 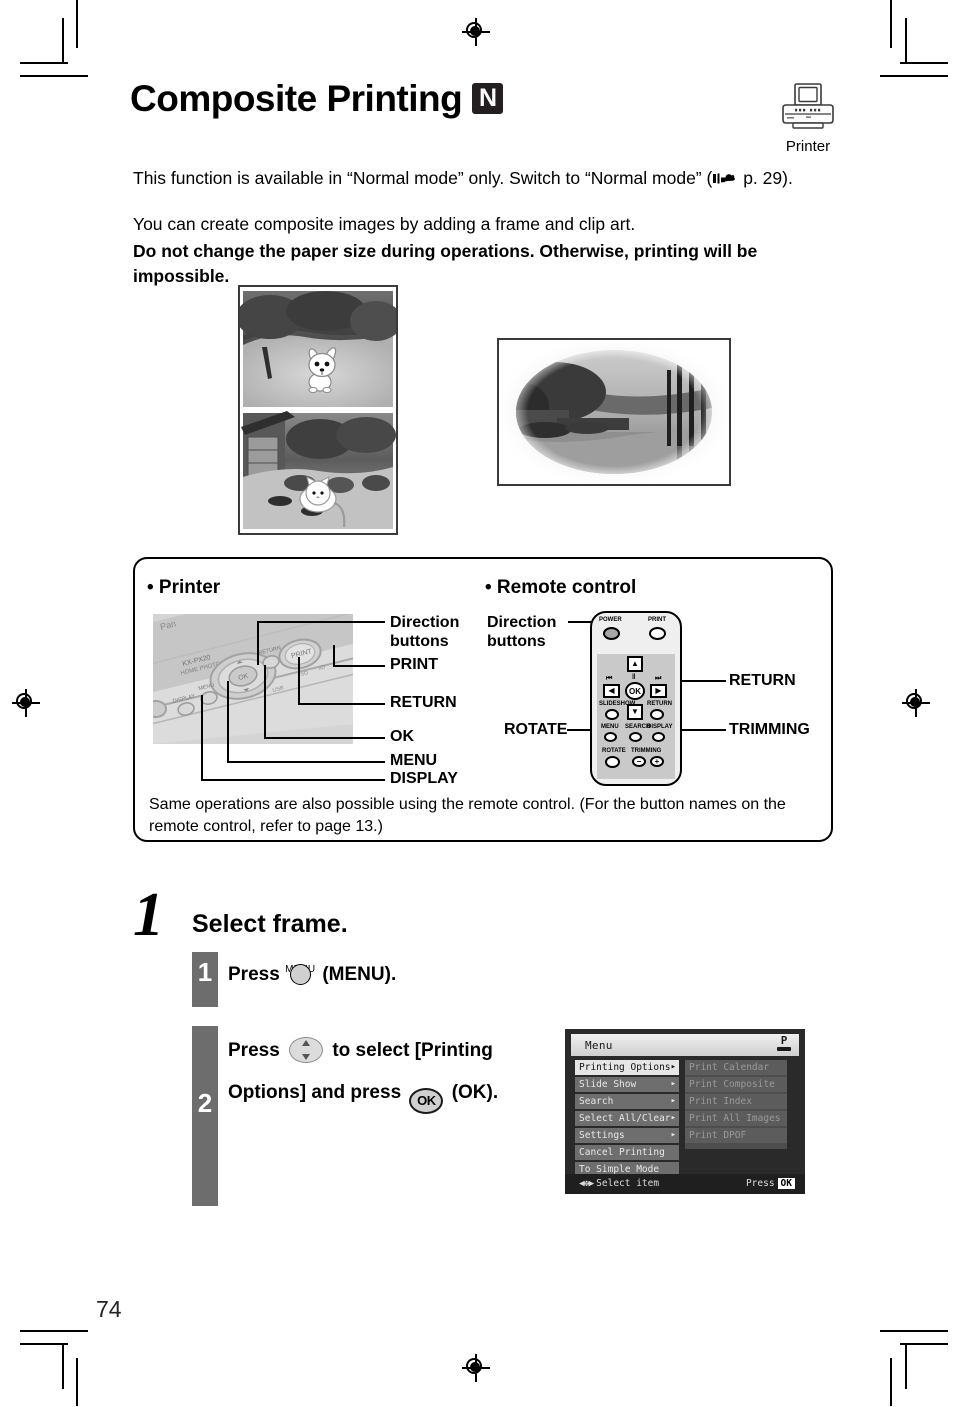 What do you see at coordinates (324, 738) in the screenshot?
I see `leader-ok-h` at bounding box center [324, 738].